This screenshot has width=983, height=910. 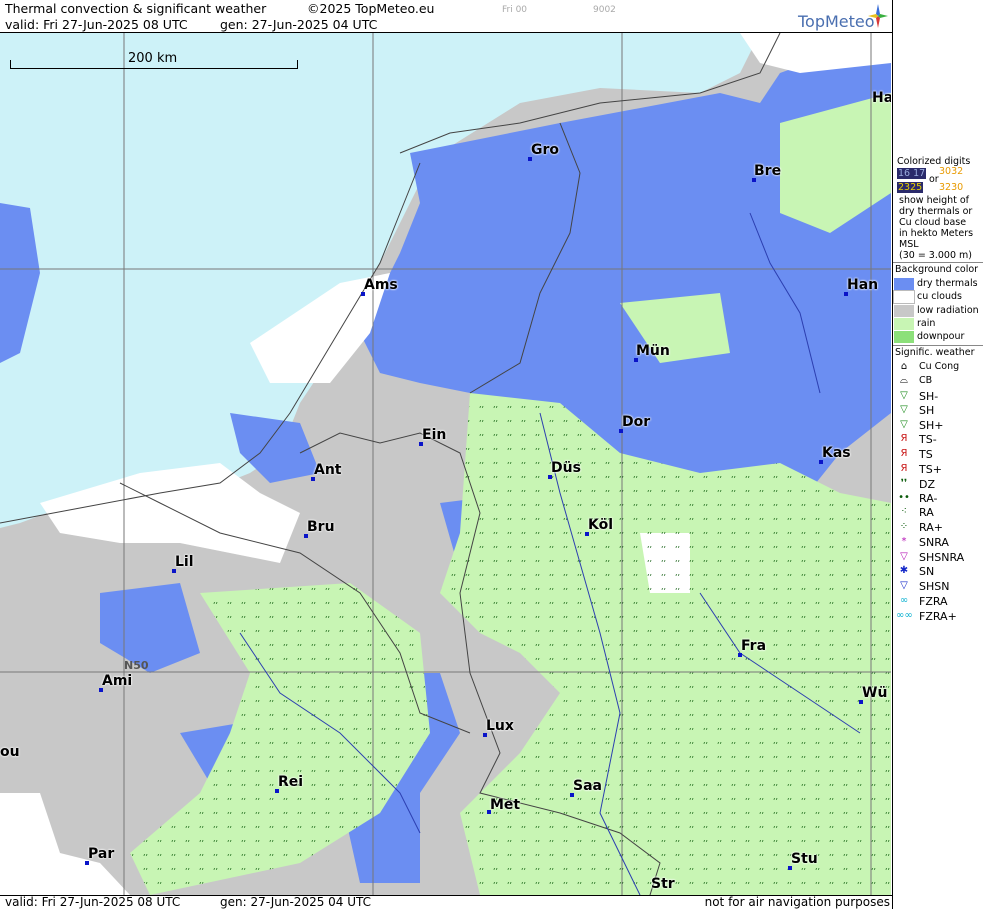 I want to click on city-label: Gro, so click(x=545, y=150).